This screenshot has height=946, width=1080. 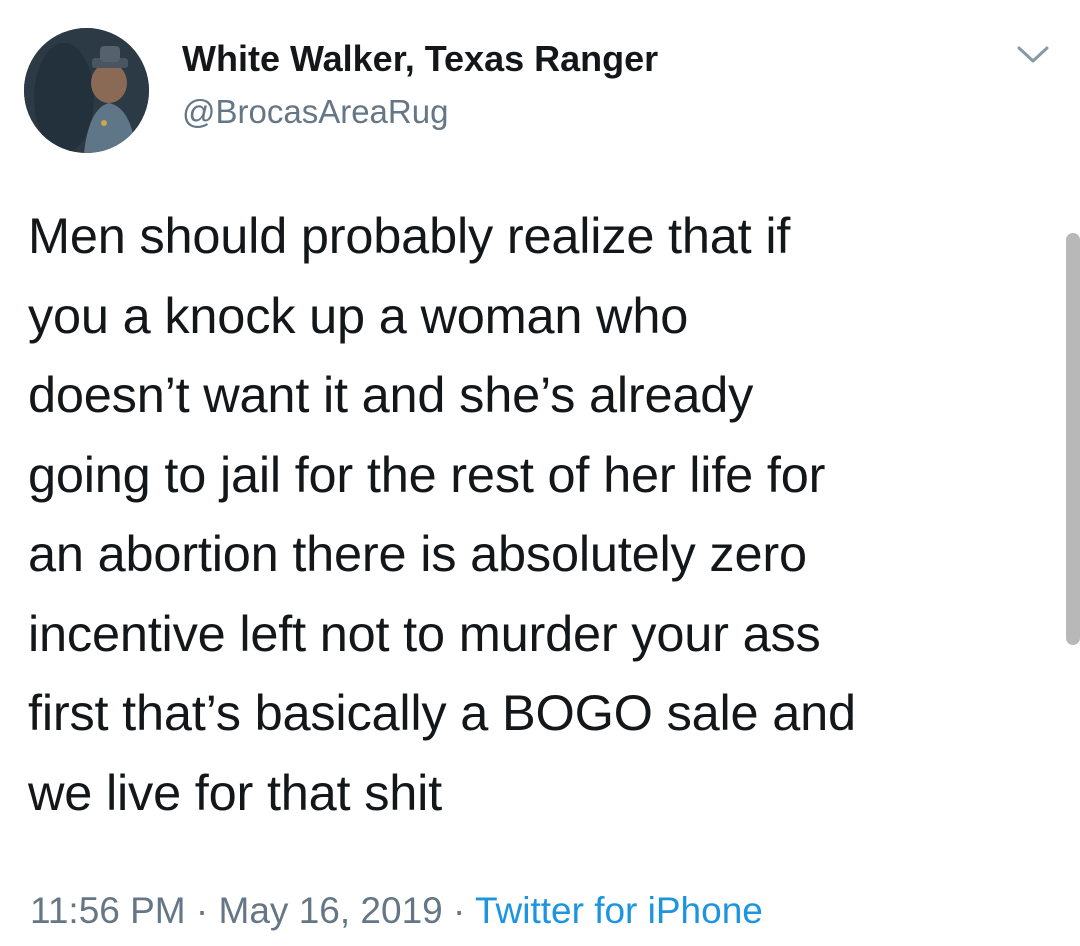 I want to click on scrollbar, so click(x=1073, y=439).